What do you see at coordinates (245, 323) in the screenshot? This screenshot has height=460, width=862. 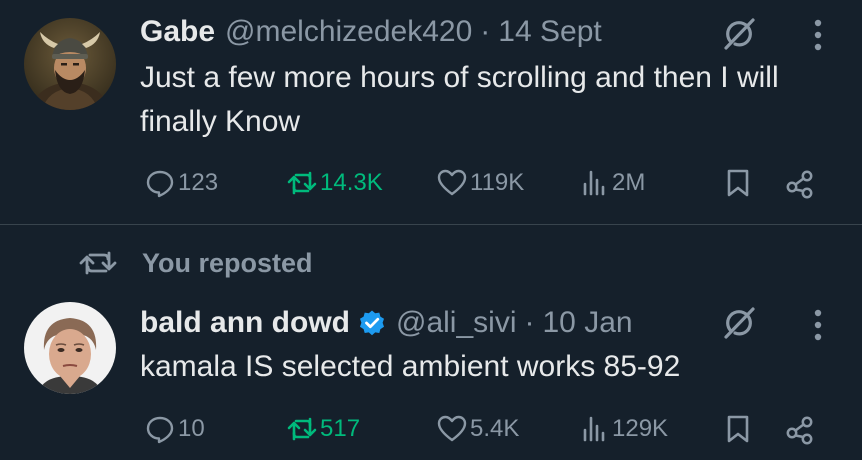 I see `author-name: bald ann dowd` at bounding box center [245, 323].